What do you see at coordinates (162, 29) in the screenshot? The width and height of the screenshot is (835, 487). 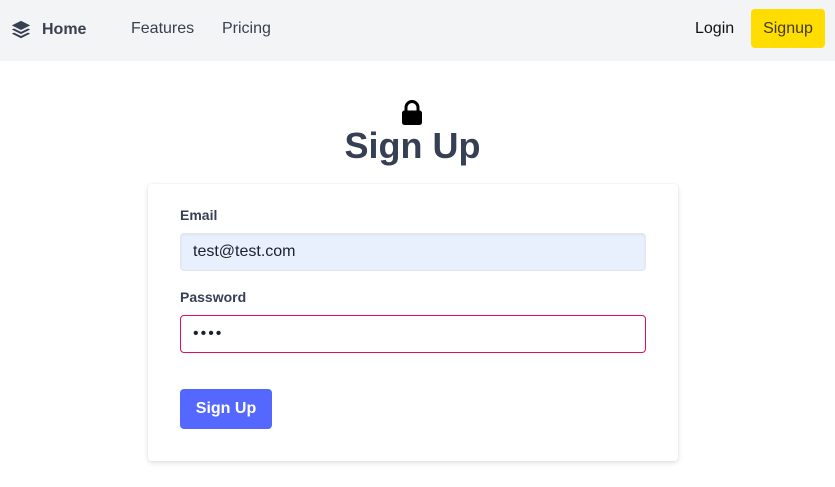 I see `nav-link-features: Features` at bounding box center [162, 29].